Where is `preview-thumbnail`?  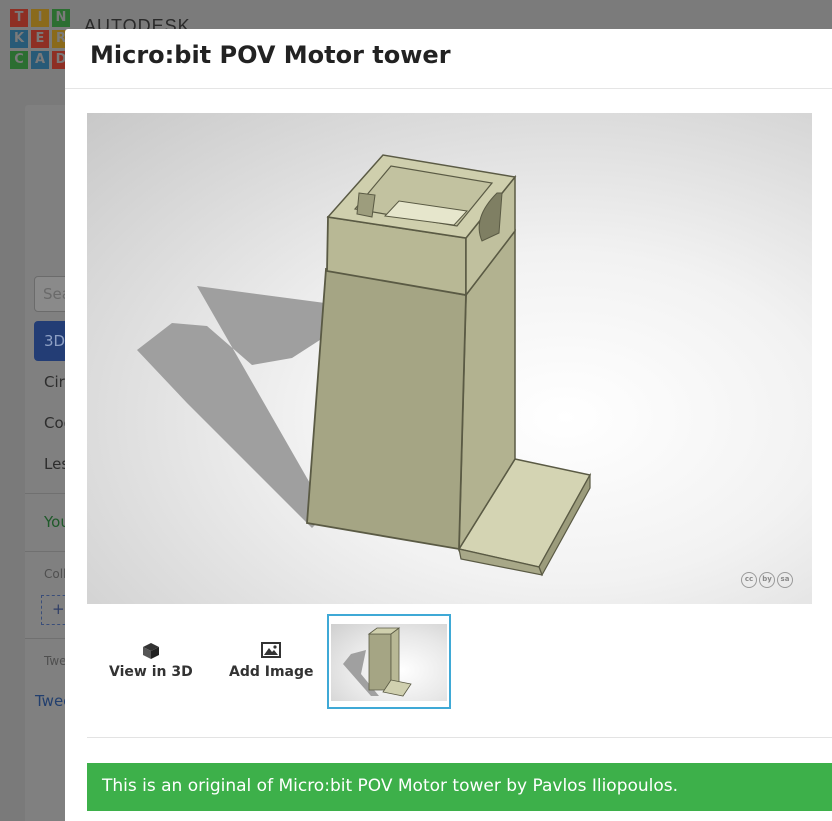
preview-thumbnail is located at coordinates (389, 661).